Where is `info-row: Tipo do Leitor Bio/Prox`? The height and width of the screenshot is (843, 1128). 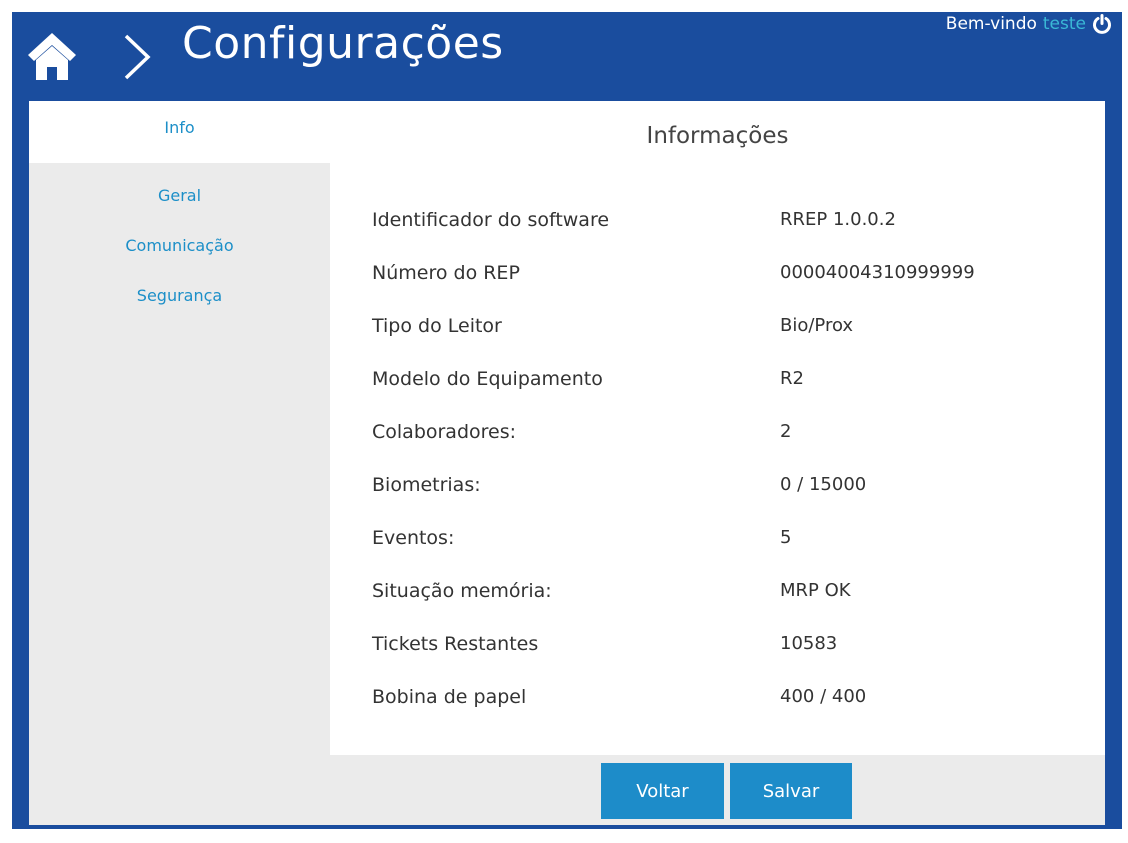 info-row: Tipo do Leitor Bio/Prox is located at coordinates (722, 330).